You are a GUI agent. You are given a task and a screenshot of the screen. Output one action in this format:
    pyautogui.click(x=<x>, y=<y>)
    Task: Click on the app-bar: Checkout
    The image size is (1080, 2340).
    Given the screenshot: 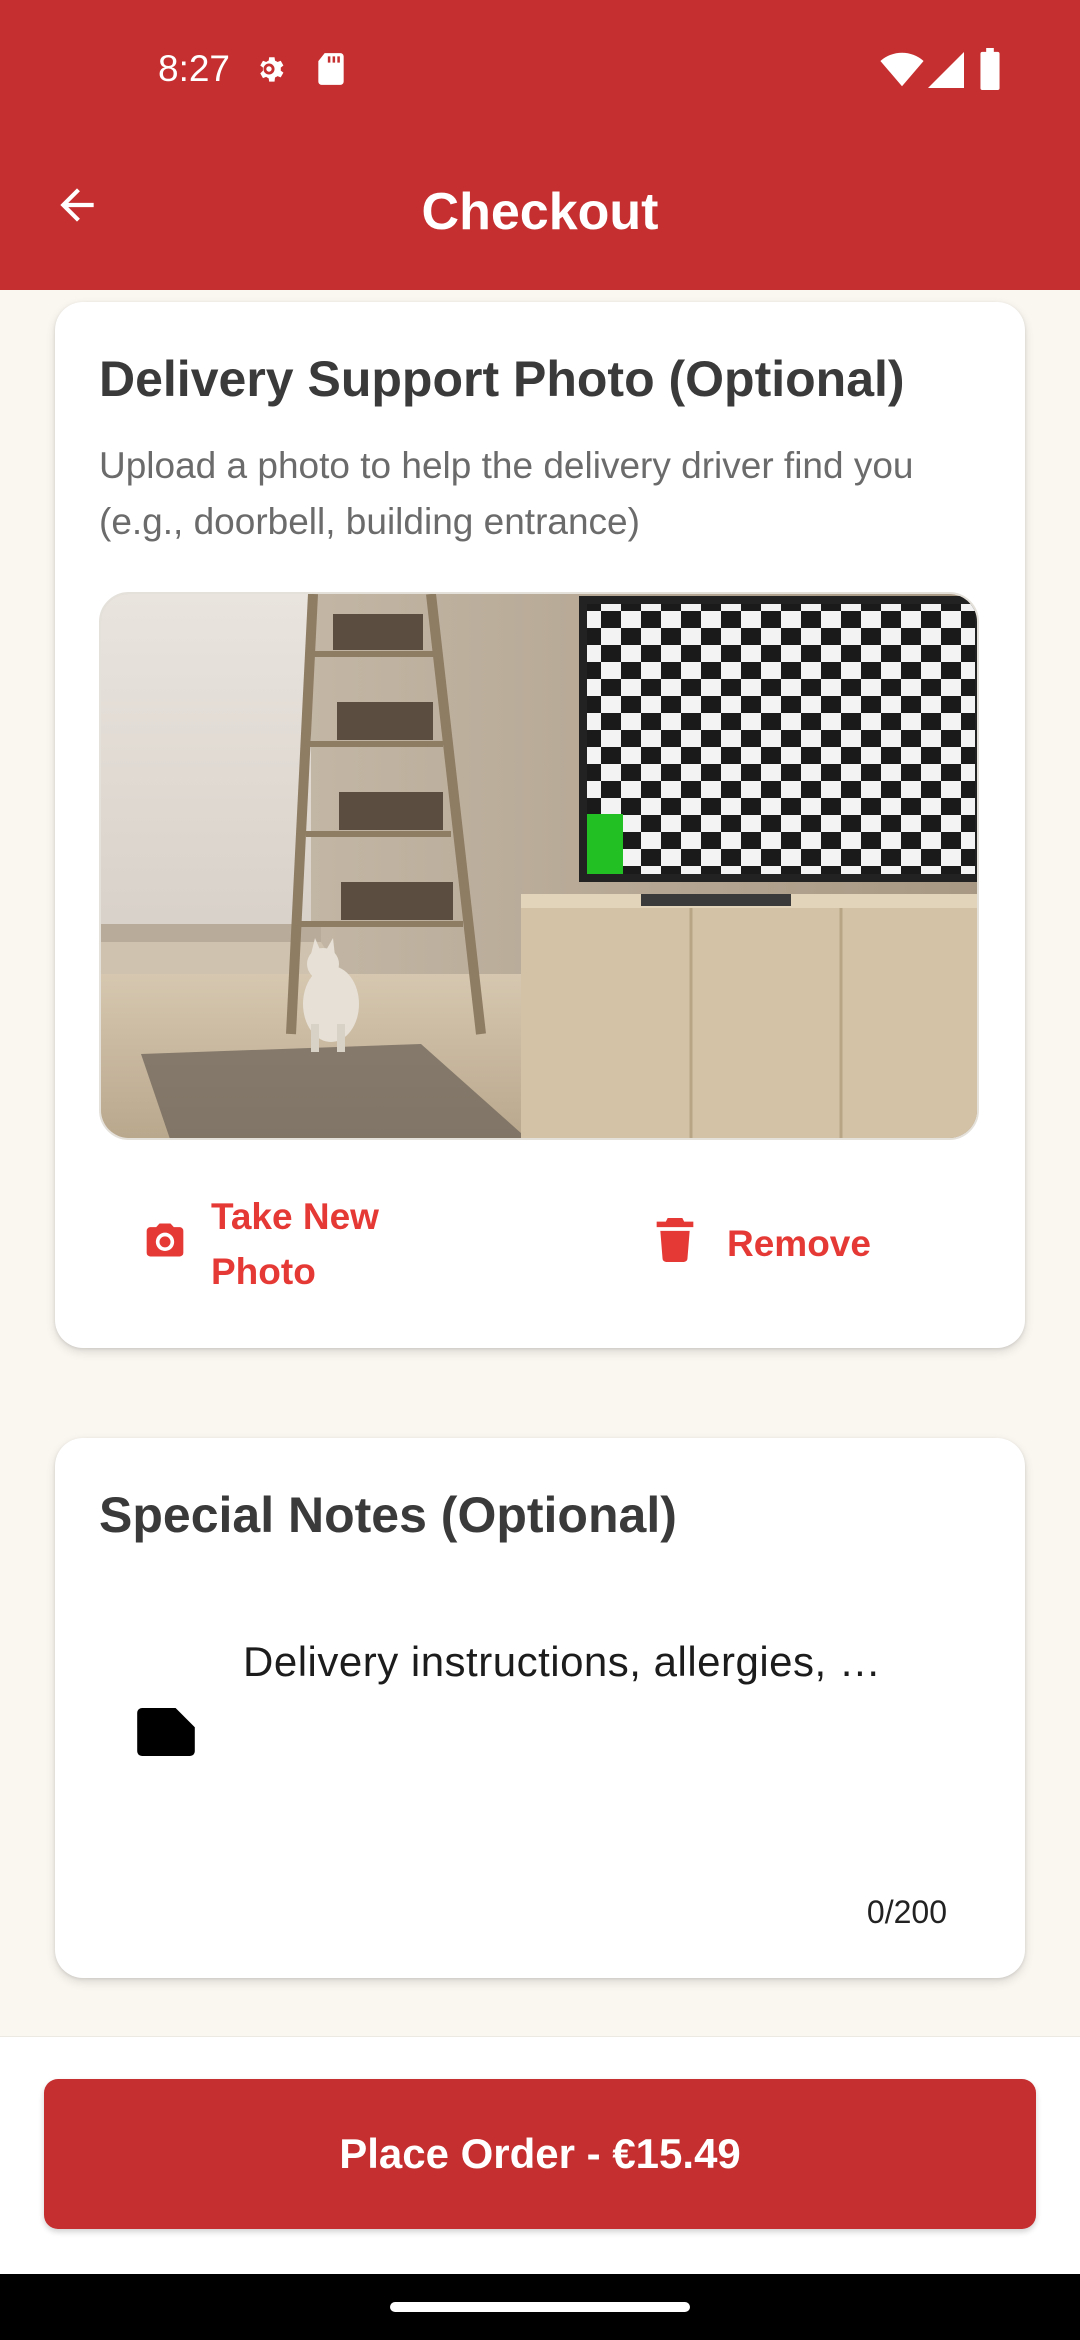 What is the action you would take?
    pyautogui.click(x=540, y=216)
    